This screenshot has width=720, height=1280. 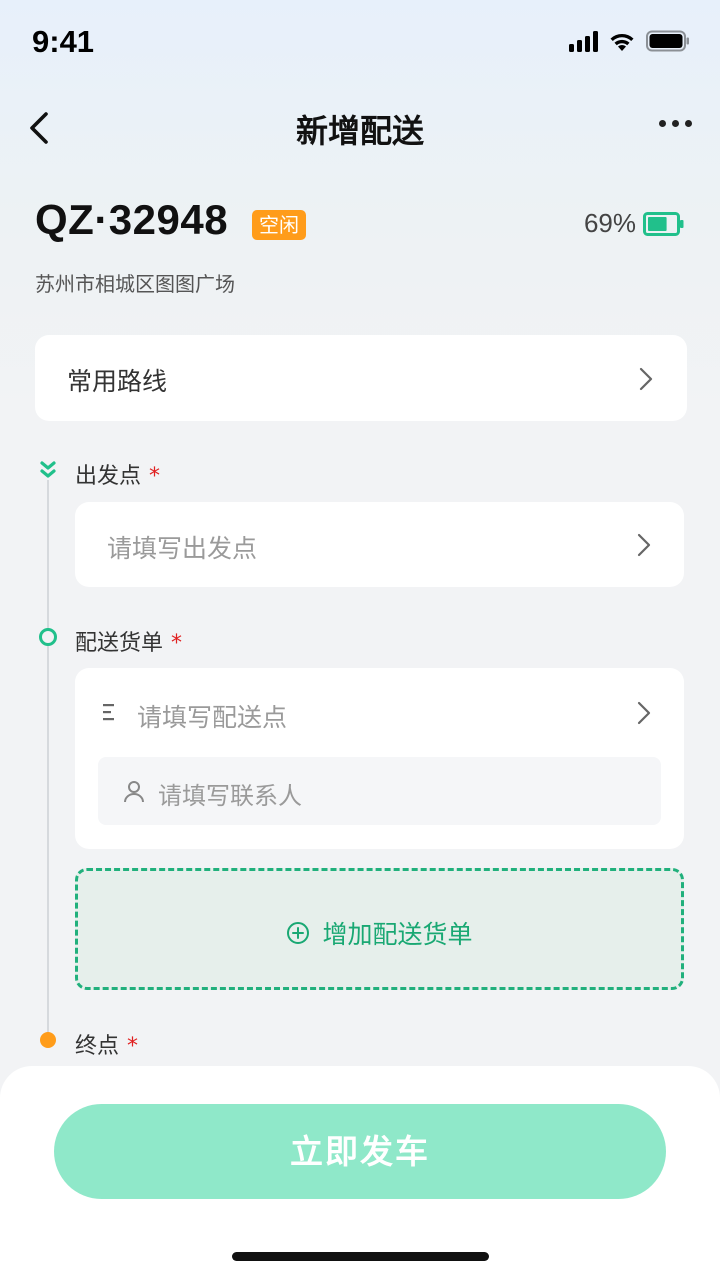 What do you see at coordinates (298, 933) in the screenshot?
I see `plus-circle-icon` at bounding box center [298, 933].